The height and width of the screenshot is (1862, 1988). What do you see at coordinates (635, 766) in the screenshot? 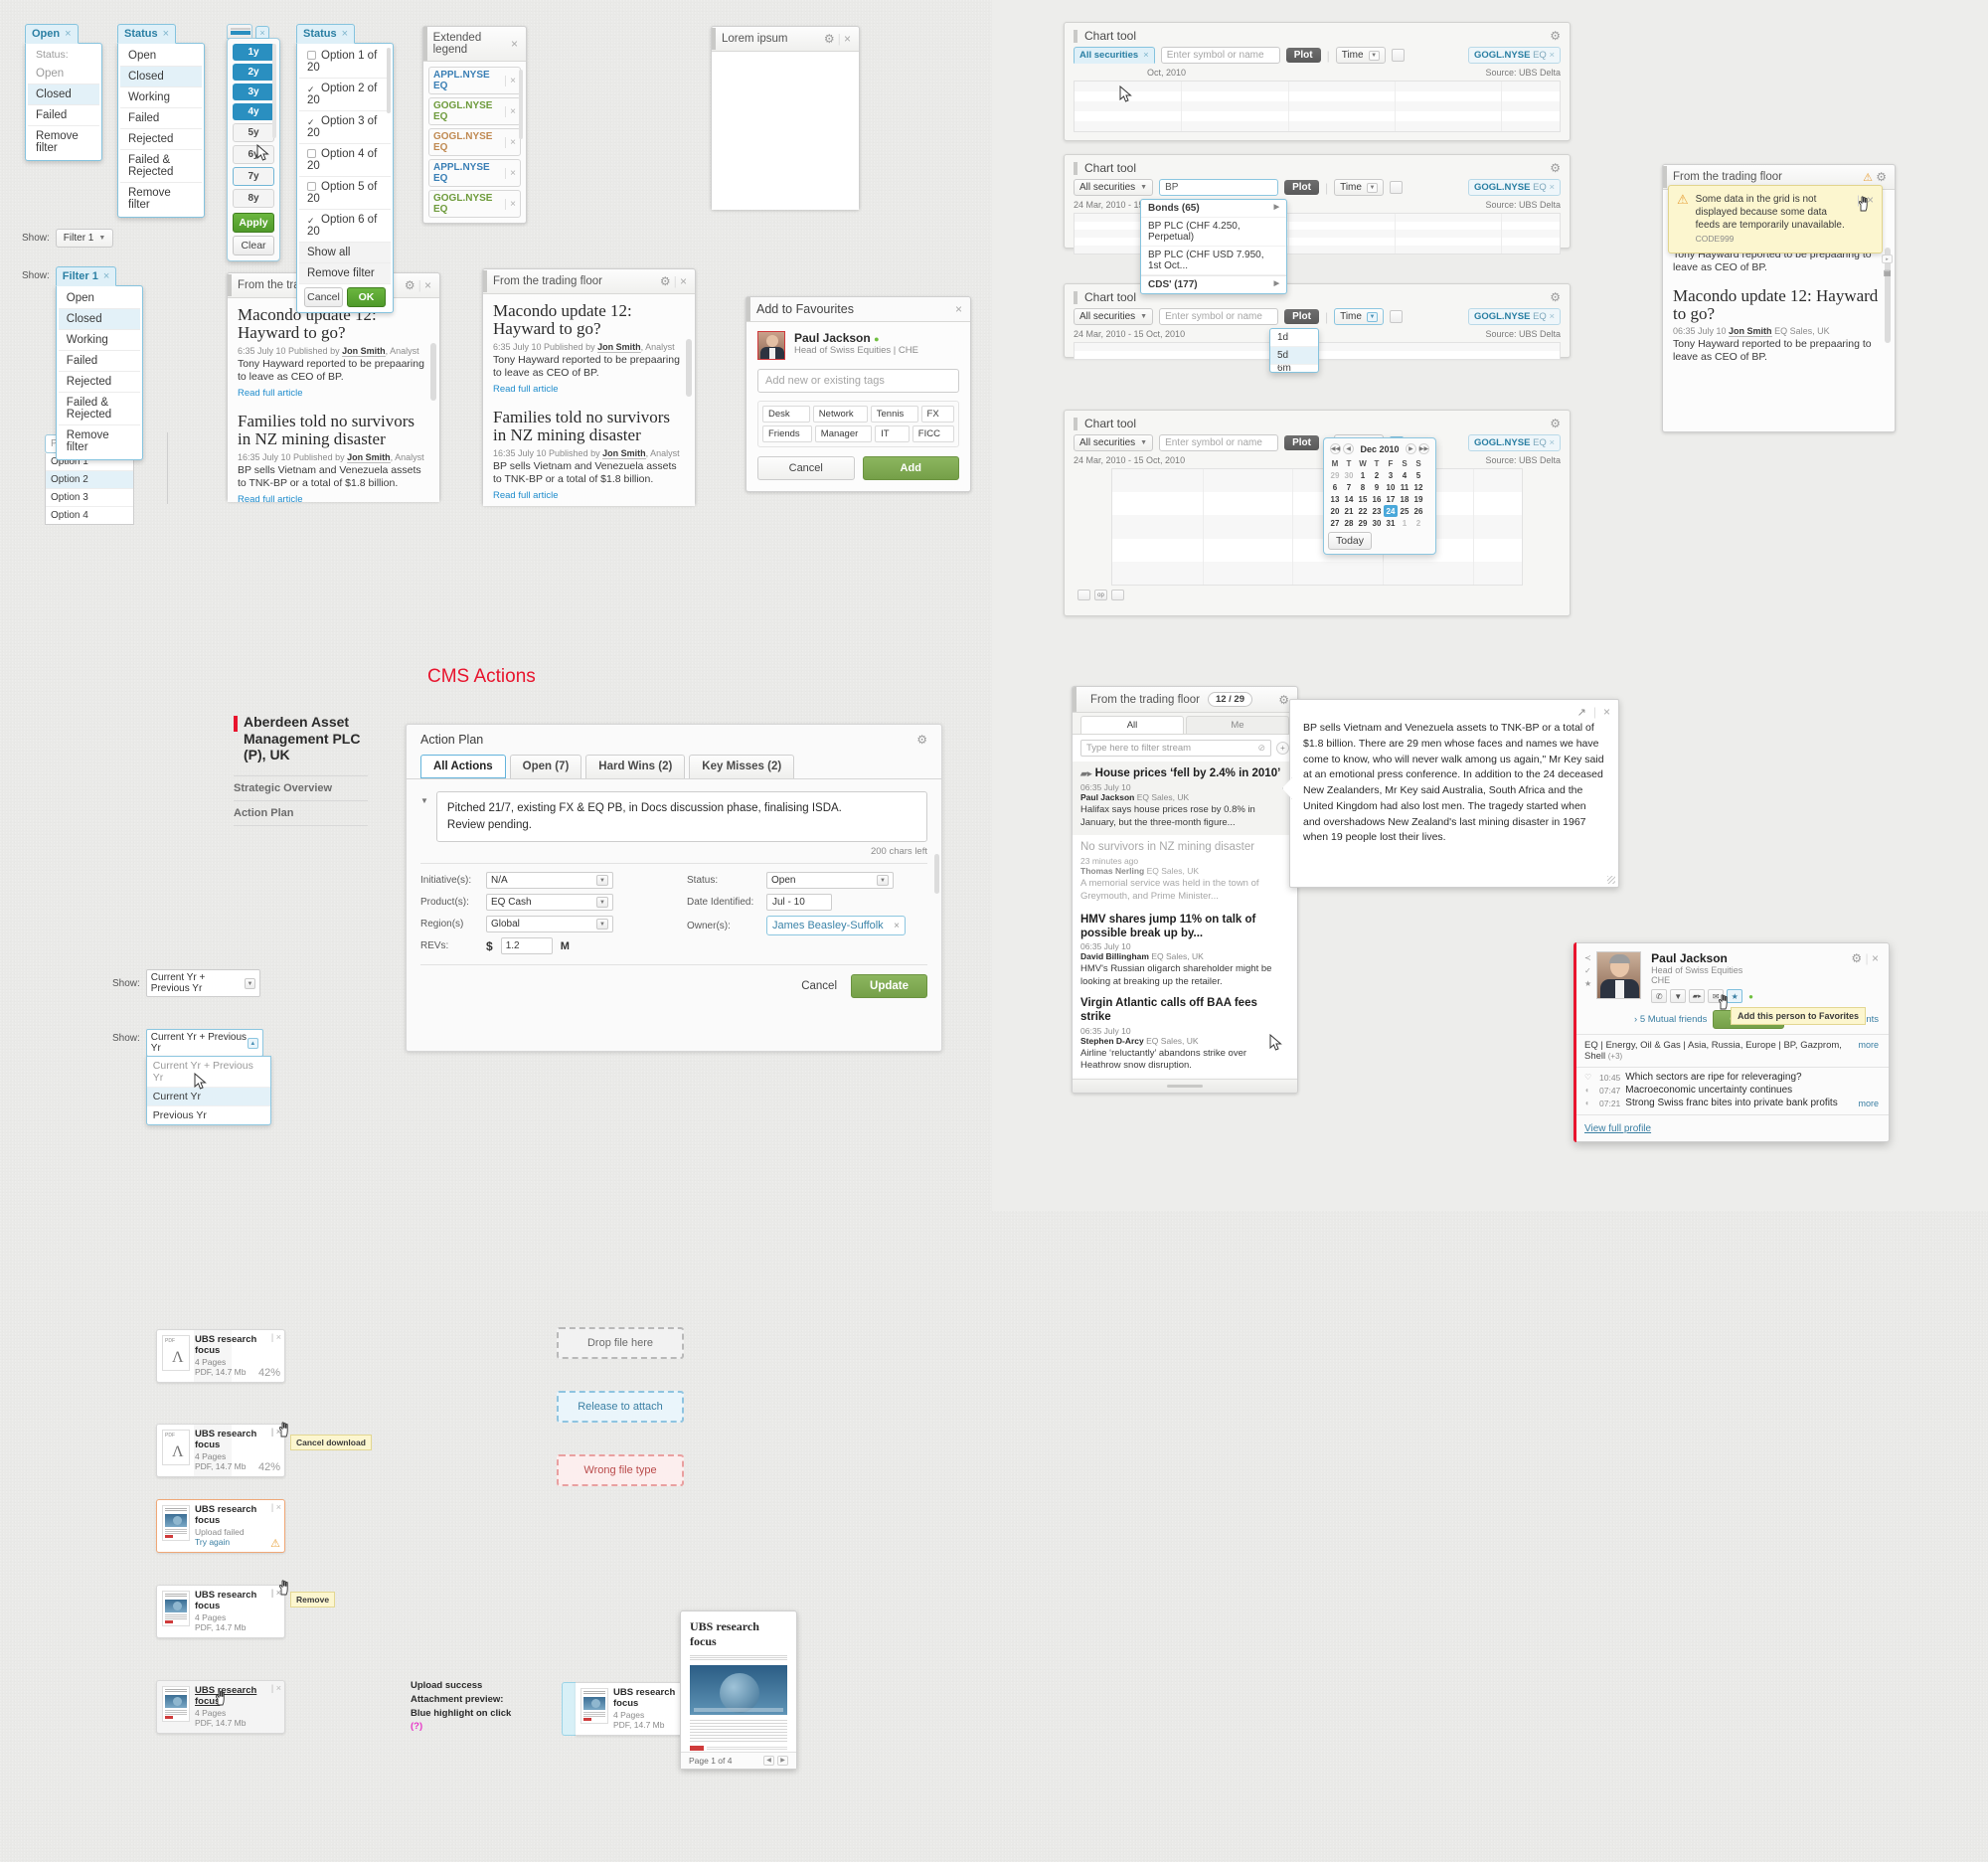
I see `tab-hard-wins: Hard Wins (2)` at bounding box center [635, 766].